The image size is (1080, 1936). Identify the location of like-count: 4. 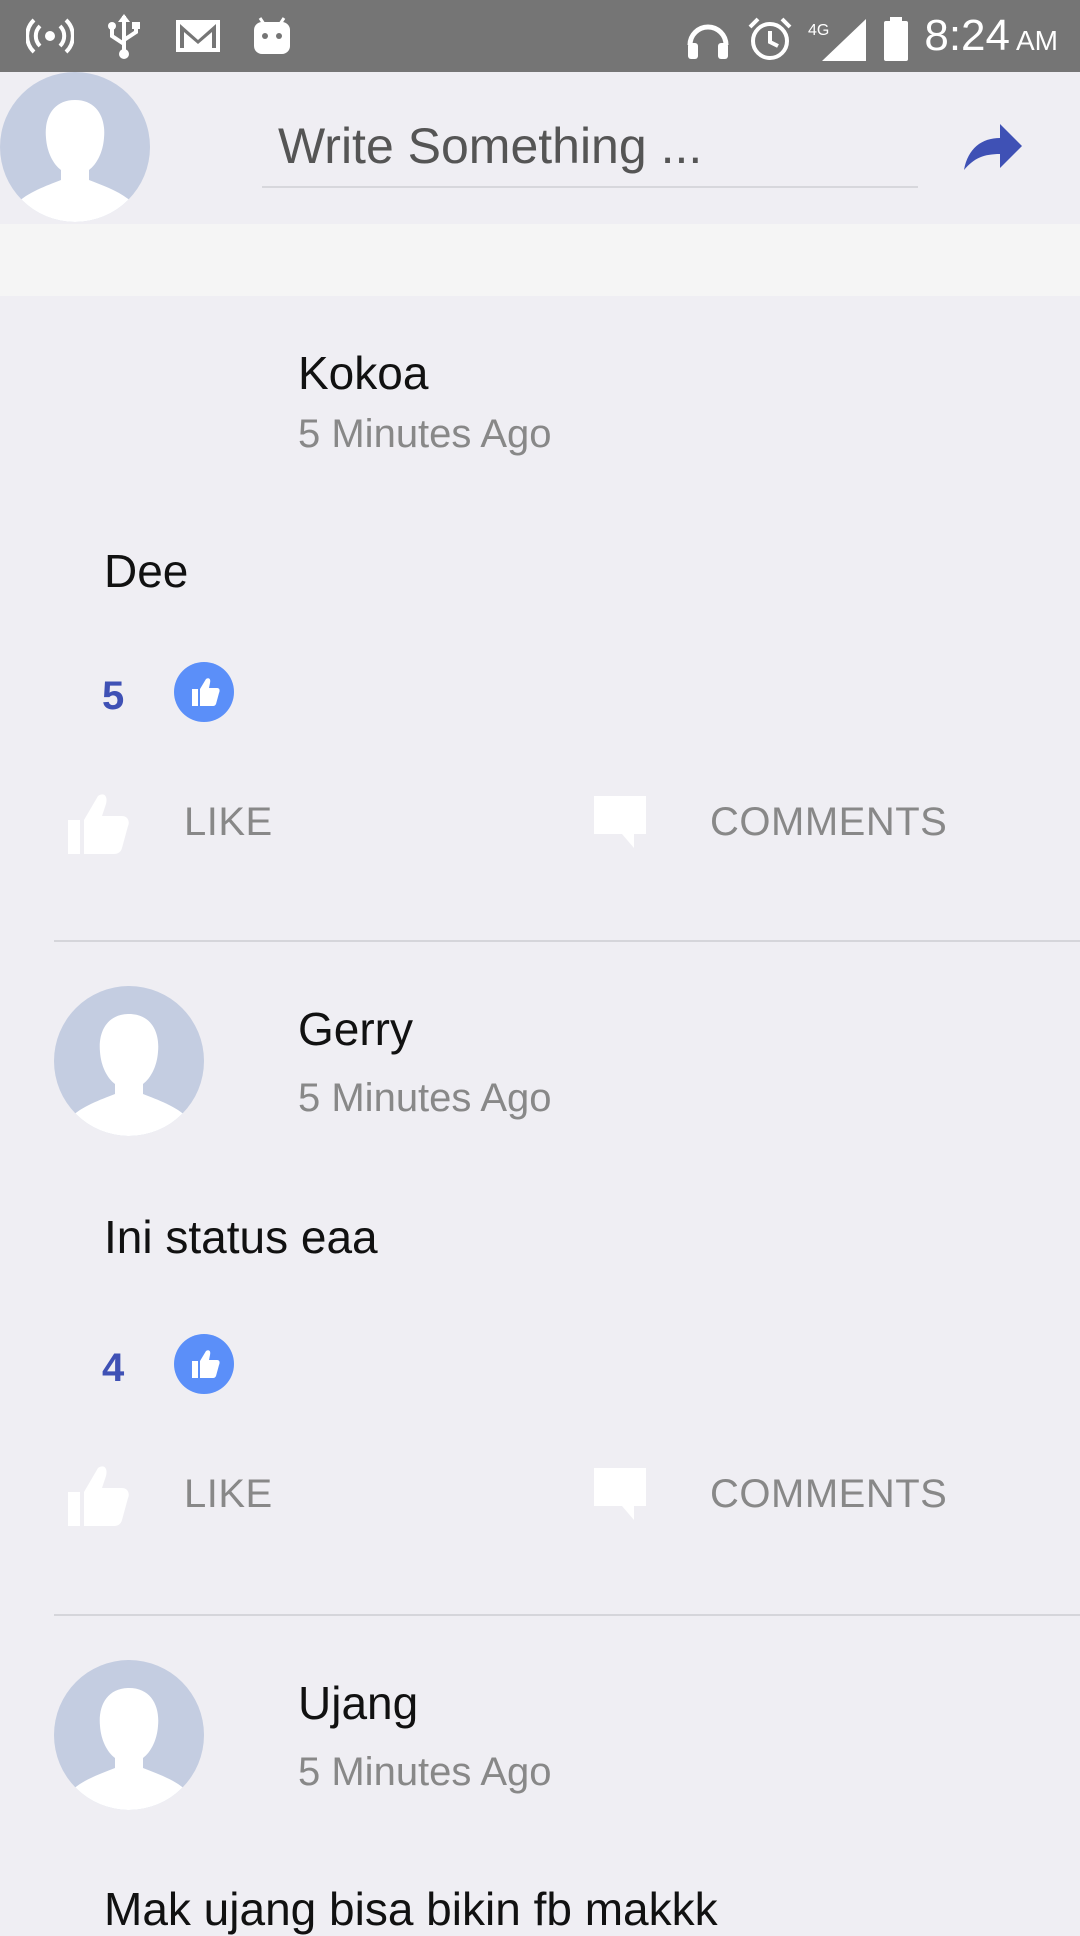
(113, 1368).